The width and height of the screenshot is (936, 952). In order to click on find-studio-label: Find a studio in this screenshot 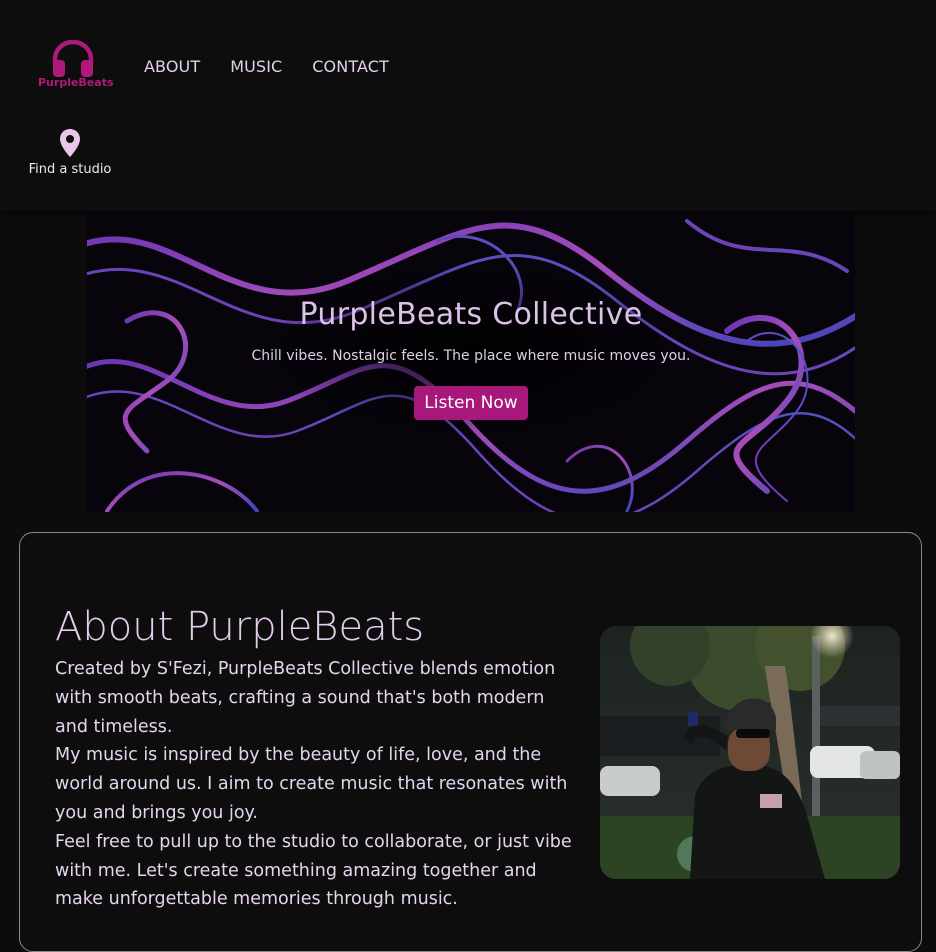, I will do `click(70, 169)`.